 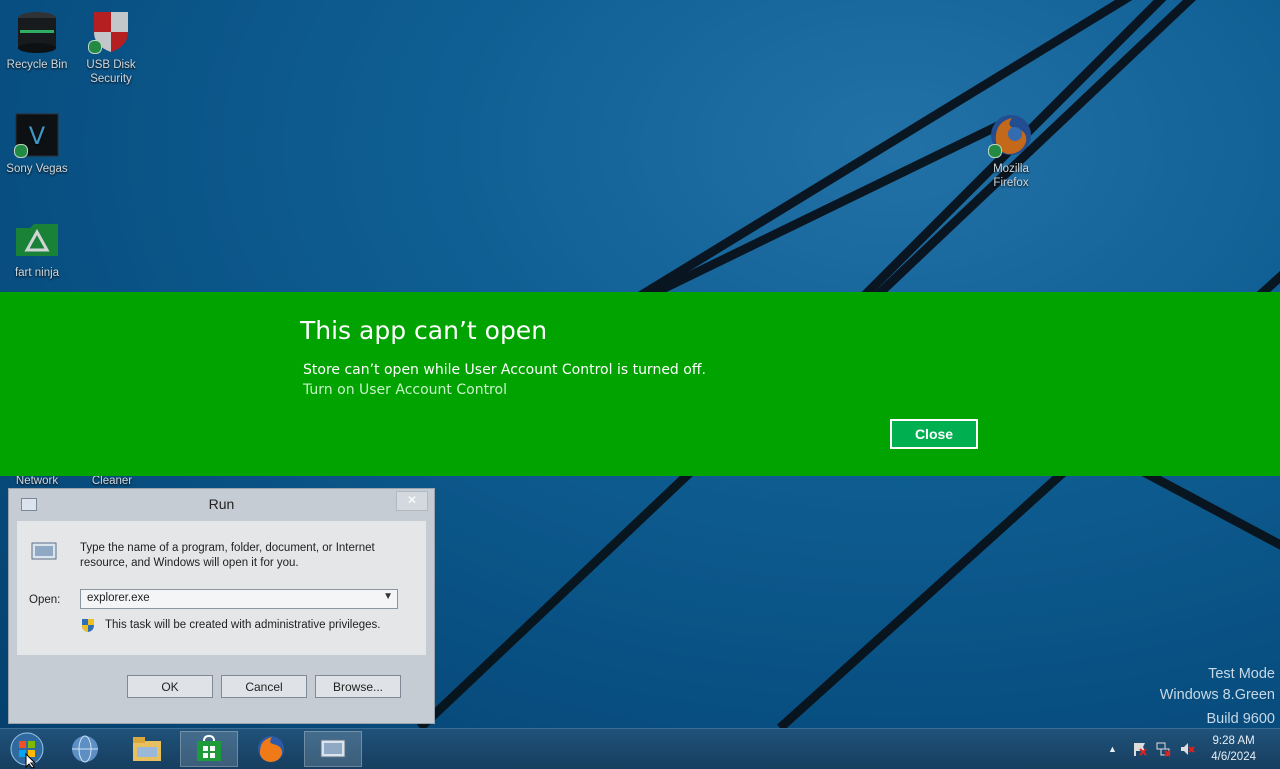 I want to click on open-label: Open:, so click(x=45, y=600).